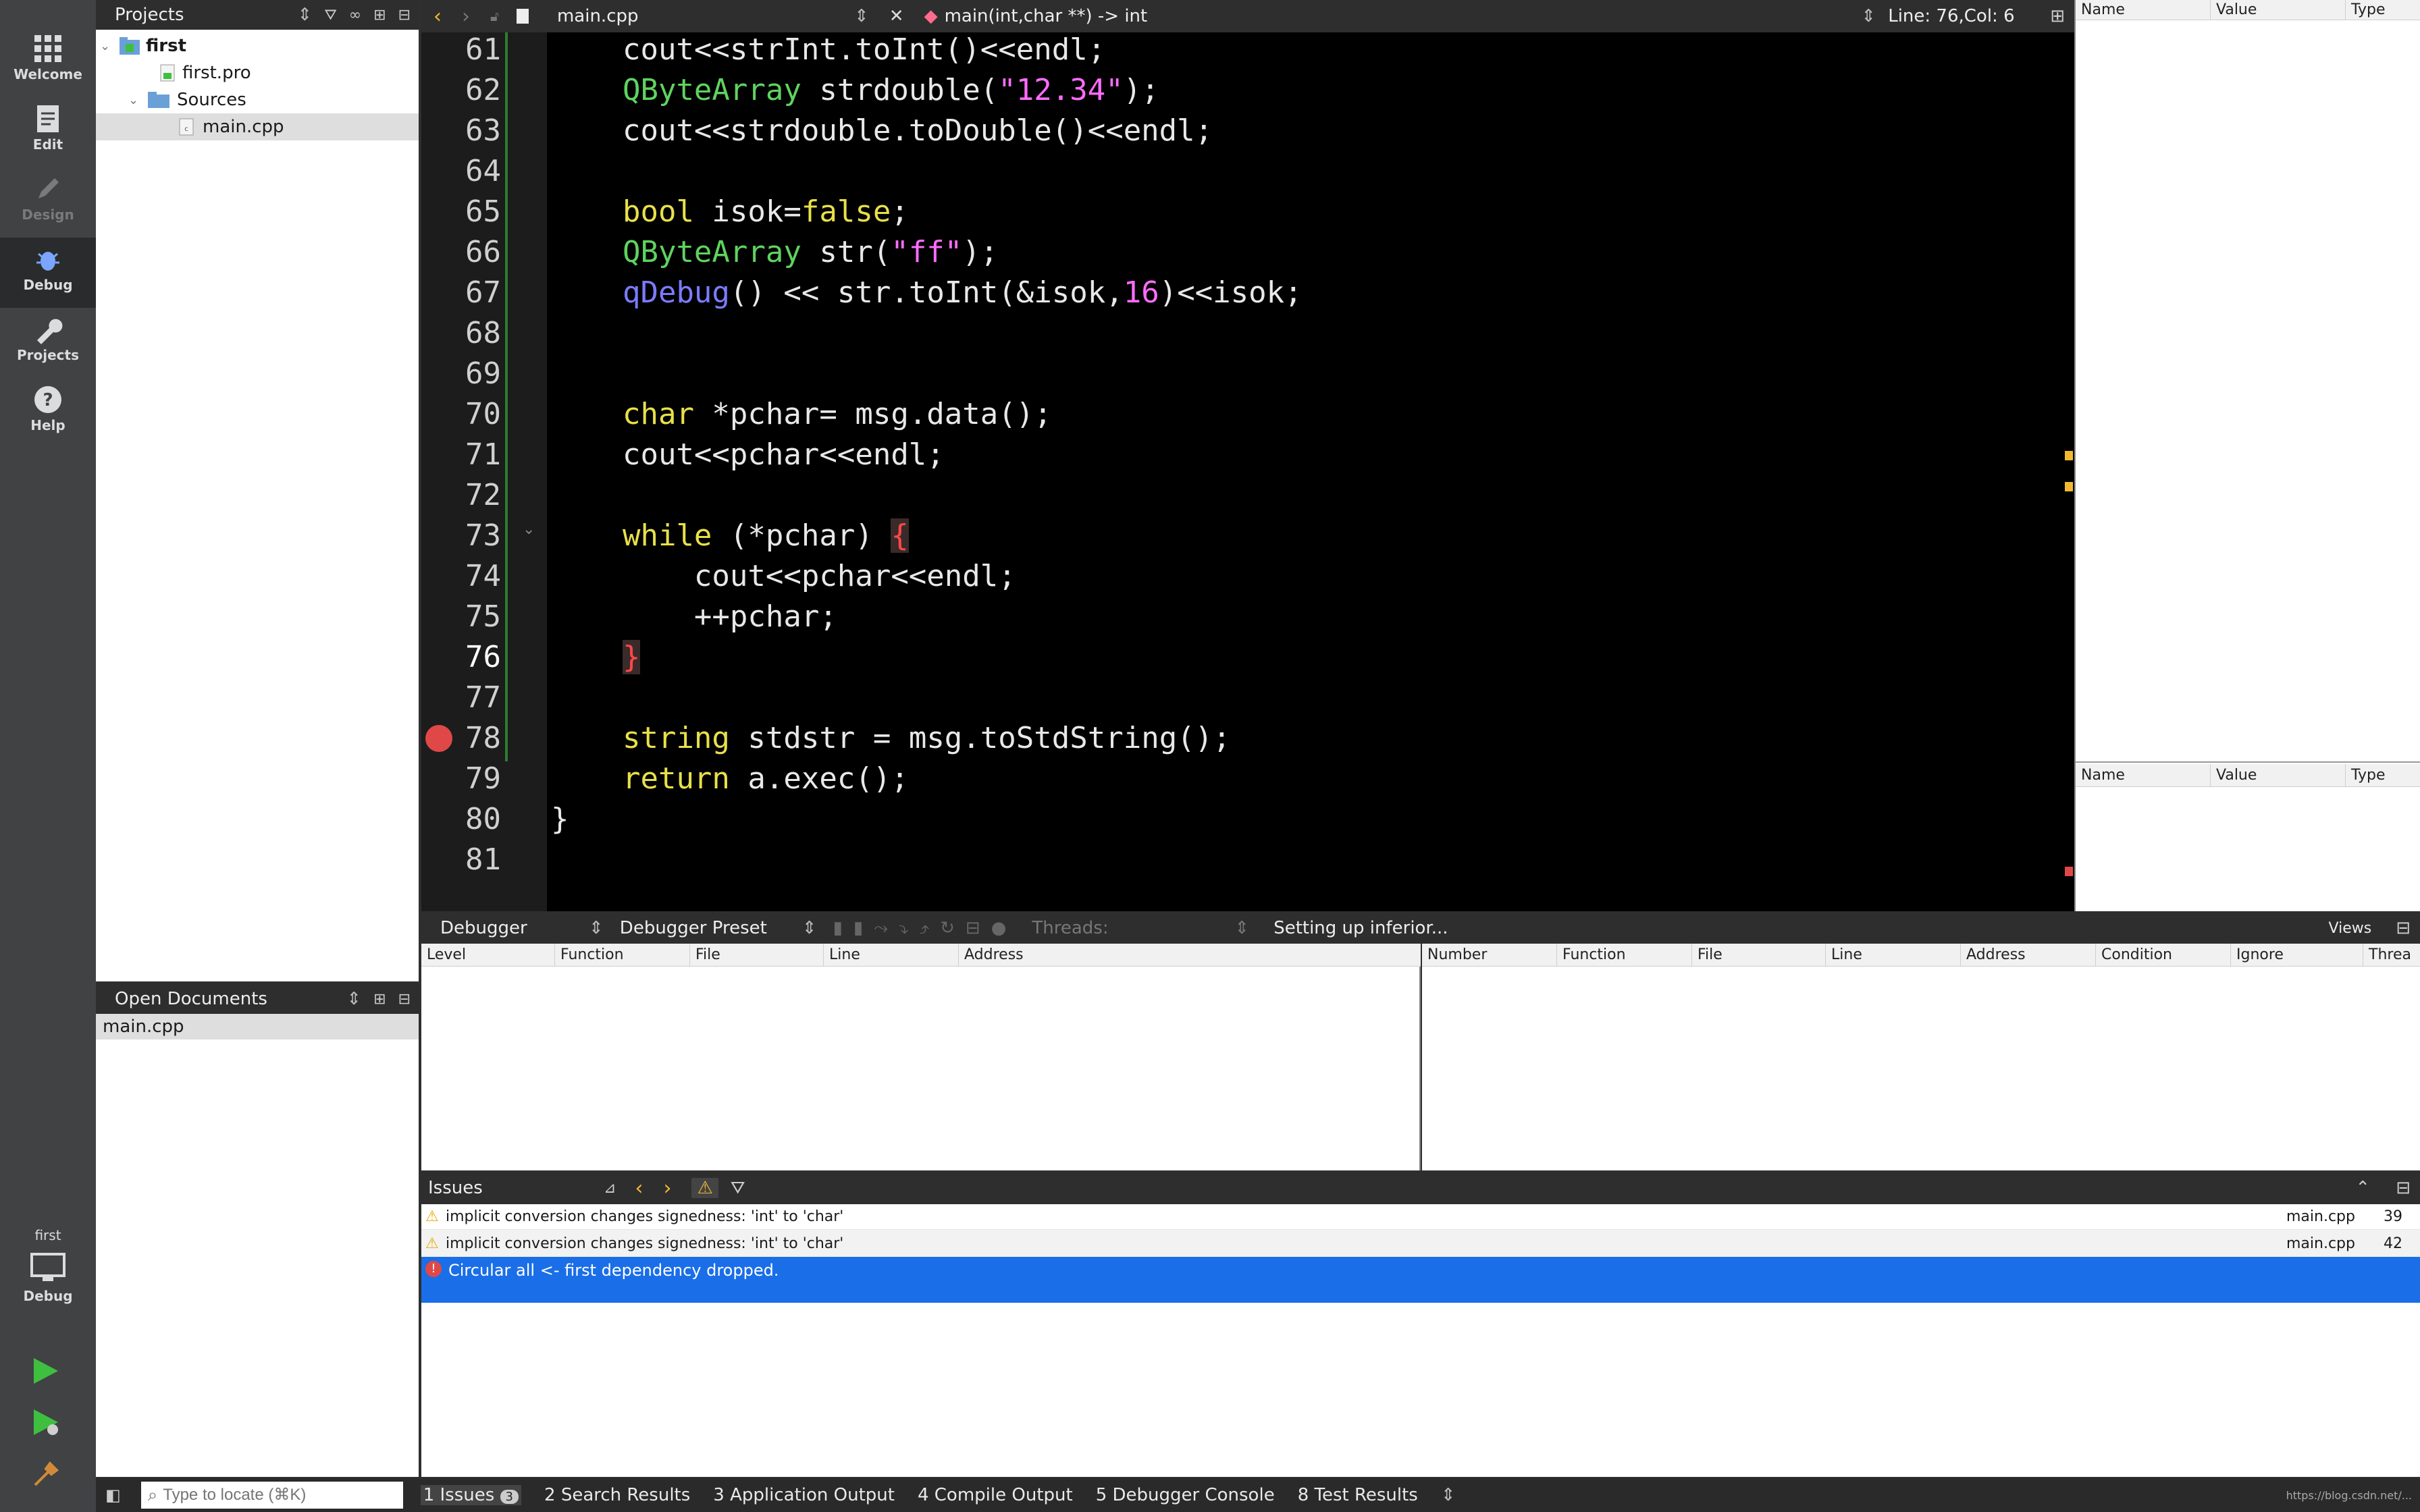 This screenshot has width=2420, height=1512. Describe the element at coordinates (1046, 16) in the screenshot. I see `symbol-selector: main(int,char **) -> int` at that location.